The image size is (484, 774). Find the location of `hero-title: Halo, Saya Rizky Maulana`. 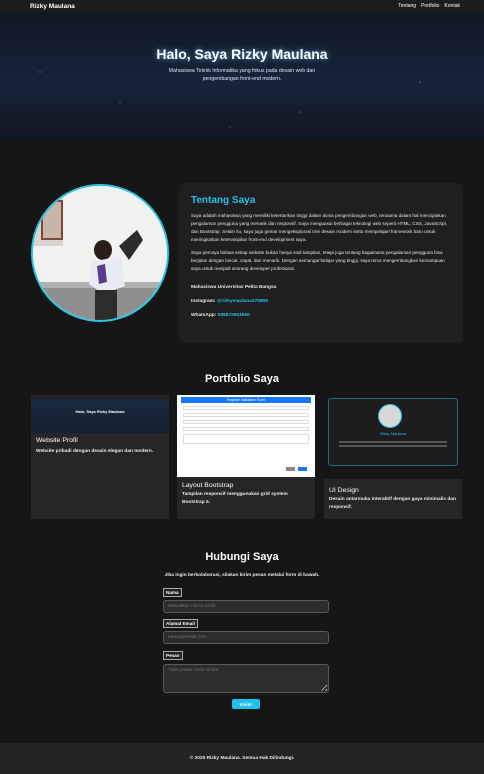

hero-title: Halo, Saya Rizky Maulana is located at coordinates (242, 54).